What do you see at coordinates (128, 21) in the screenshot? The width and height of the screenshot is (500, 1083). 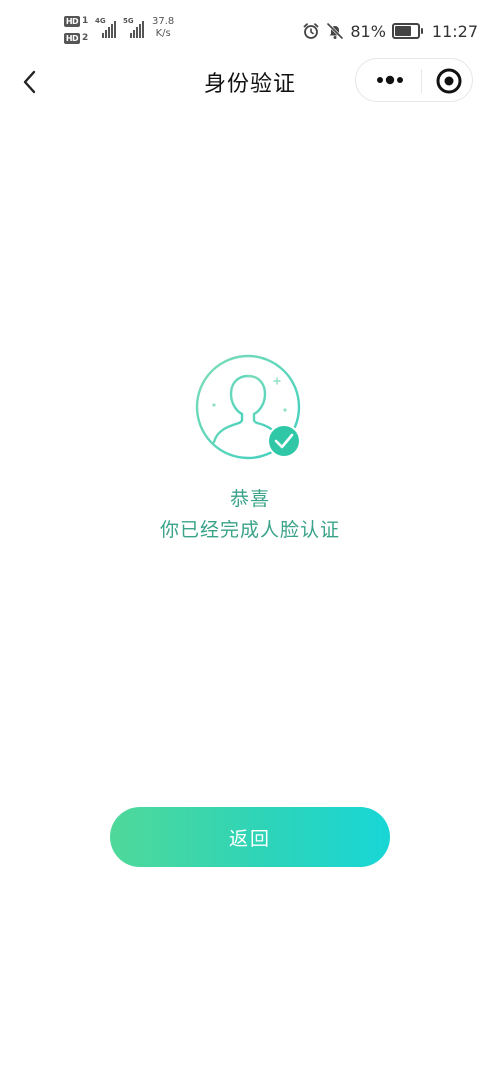 I see `sim2-generation: 5G` at bounding box center [128, 21].